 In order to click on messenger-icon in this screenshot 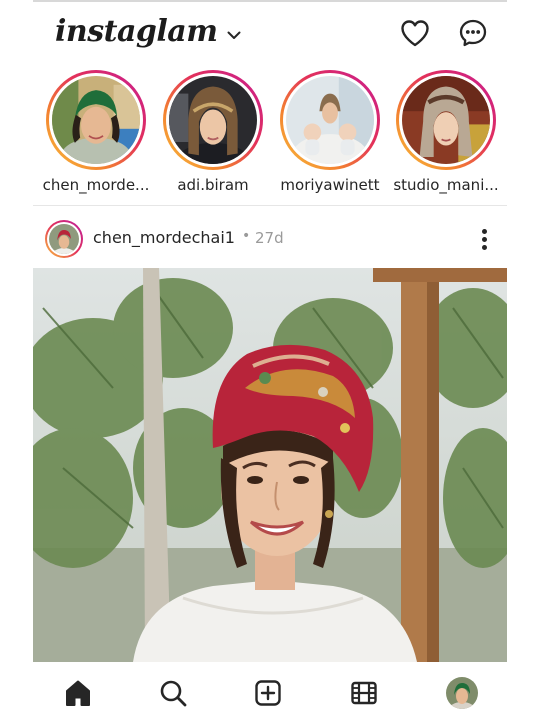, I will do `click(473, 33)`.